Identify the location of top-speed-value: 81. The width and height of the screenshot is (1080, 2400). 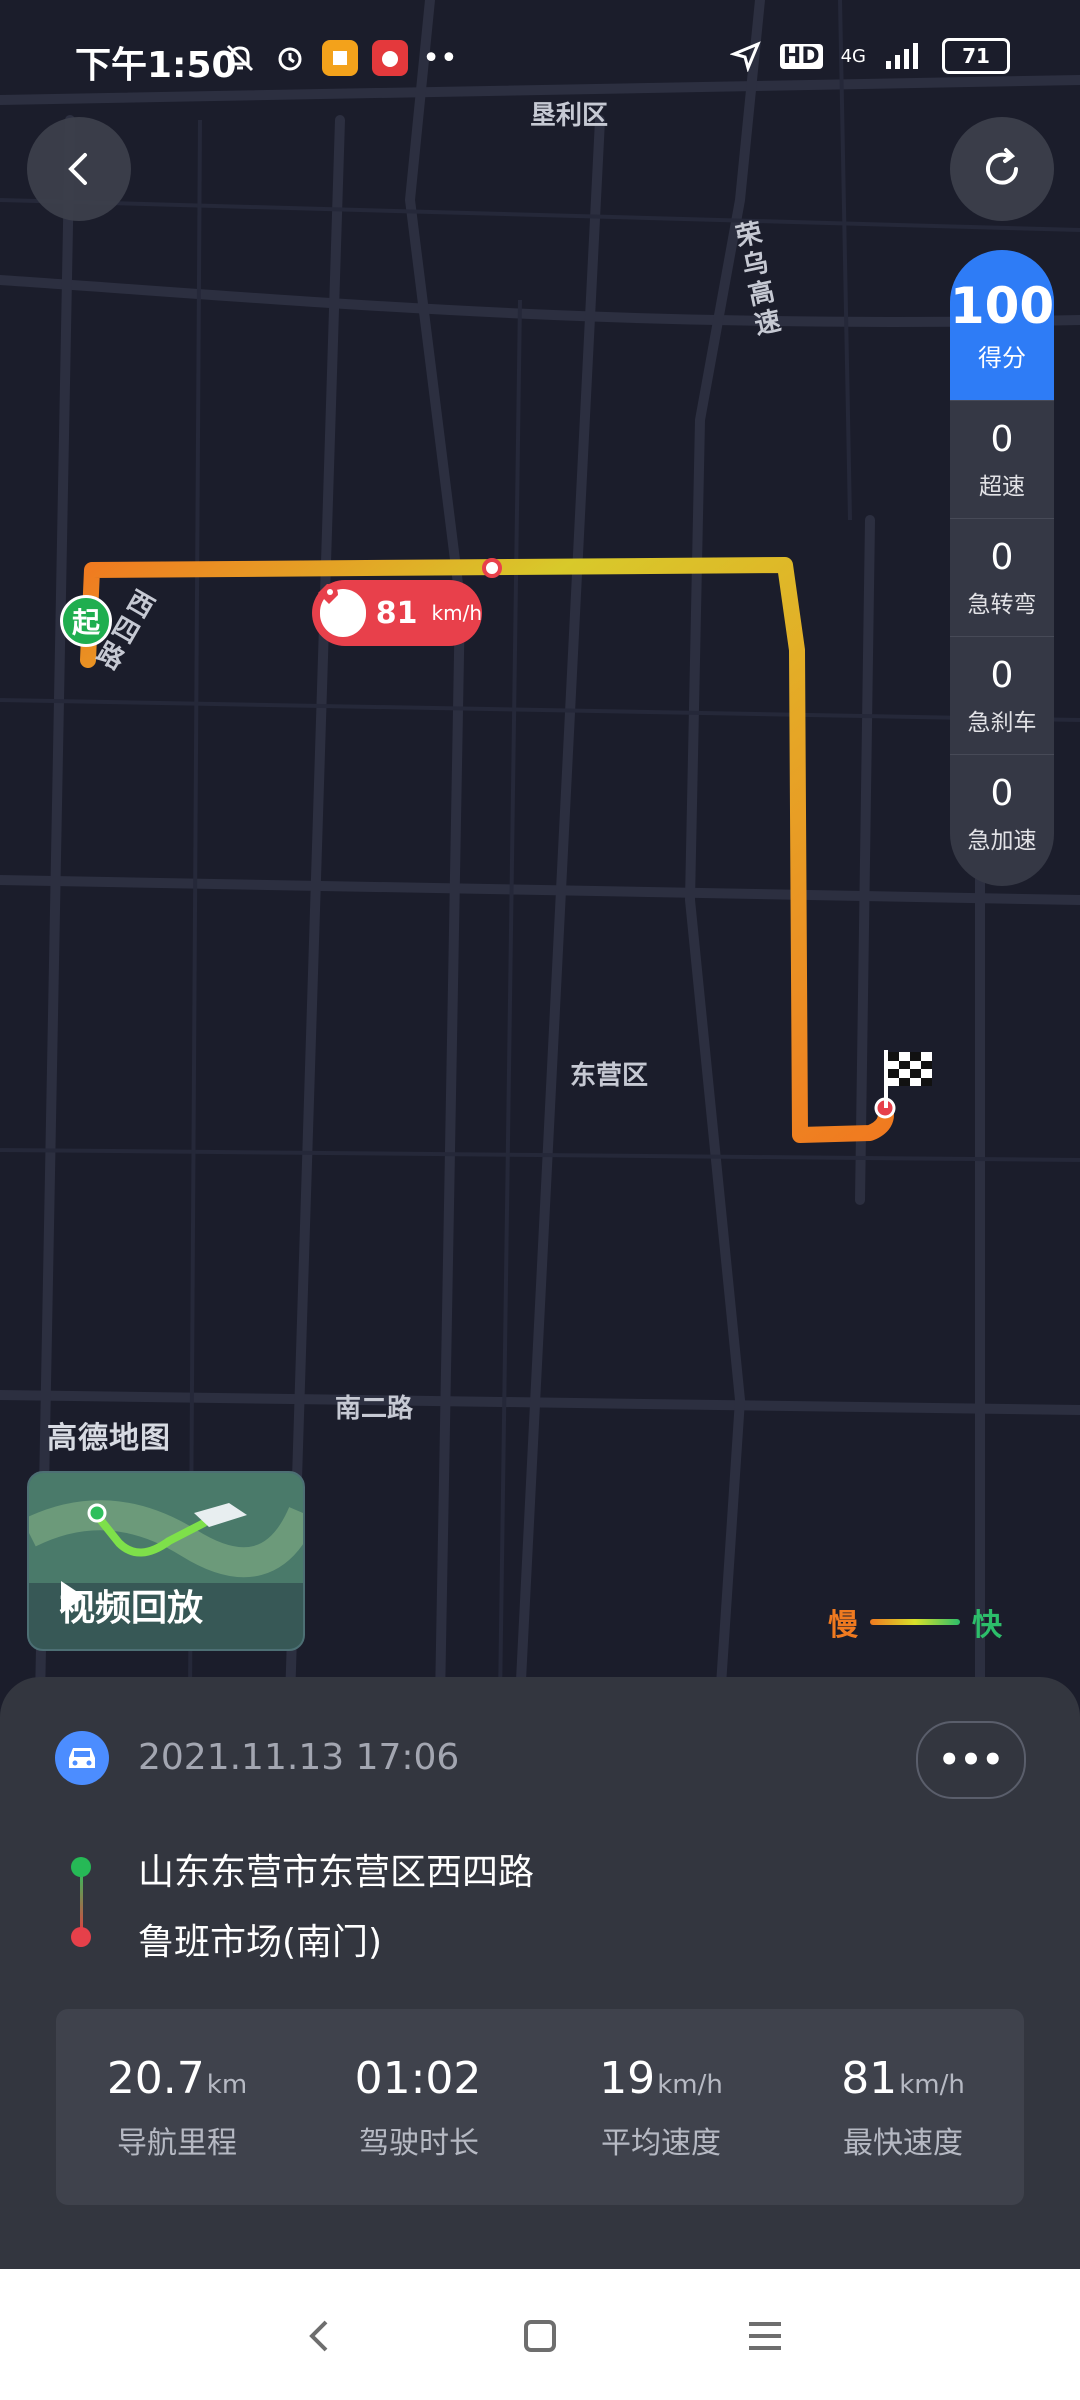
(396, 613).